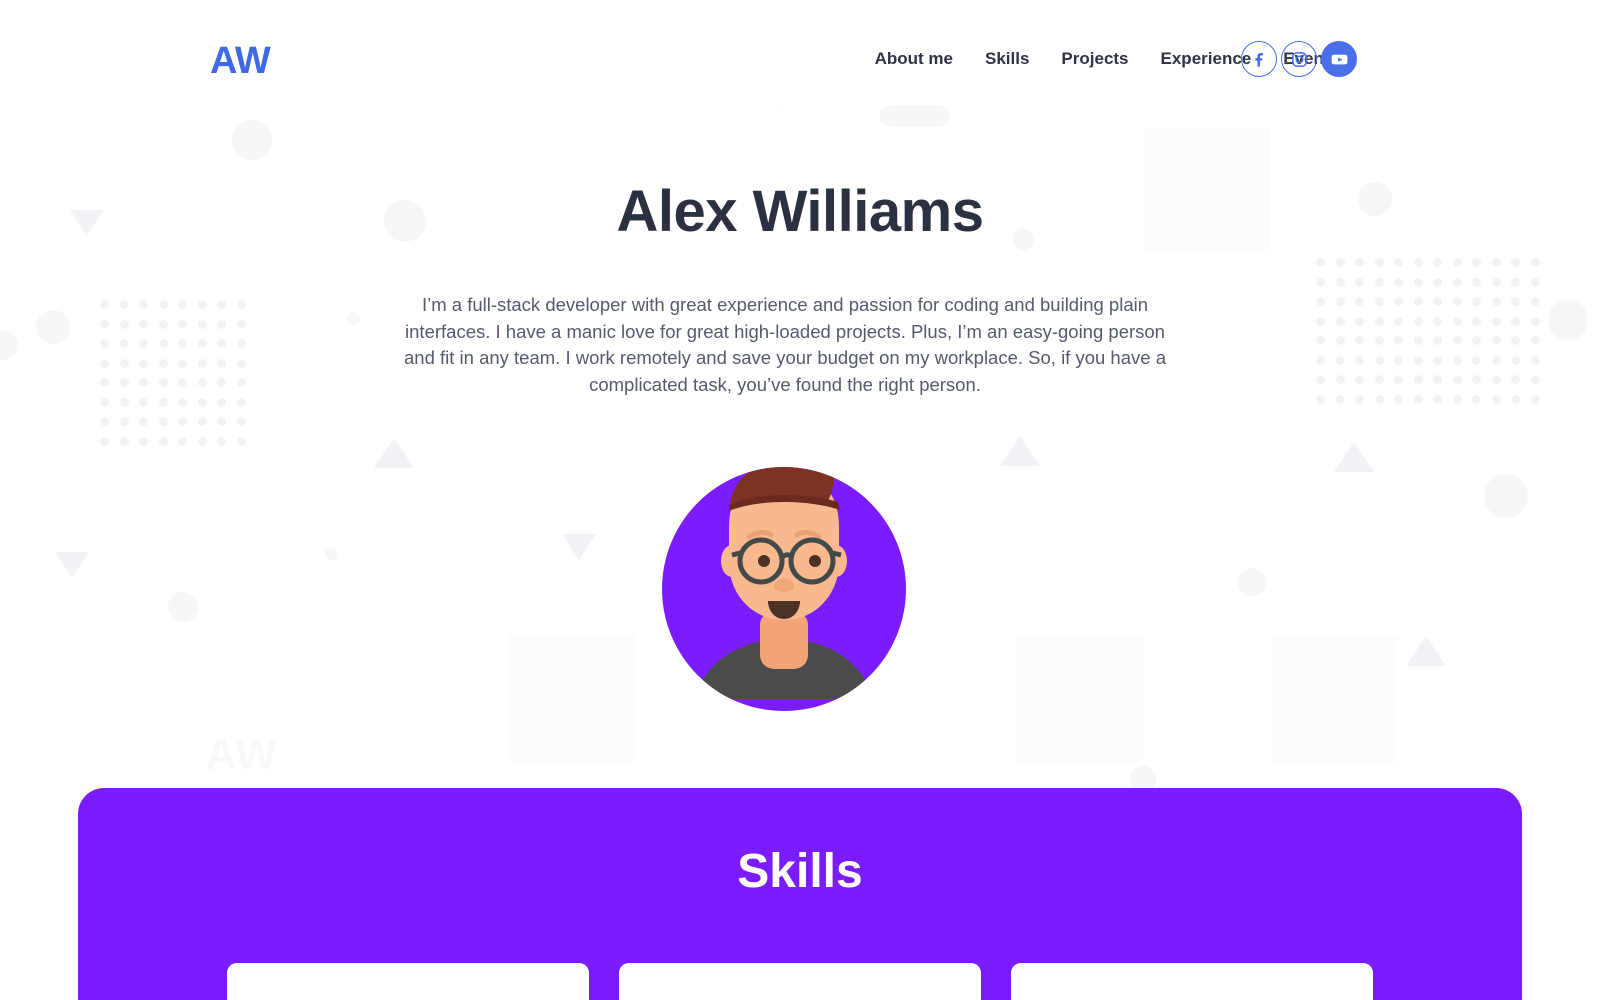 Image resolution: width=1600 pixels, height=1000 pixels. Describe the element at coordinates (1007, 59) in the screenshot. I see `nav-item-skills: Skills` at that location.